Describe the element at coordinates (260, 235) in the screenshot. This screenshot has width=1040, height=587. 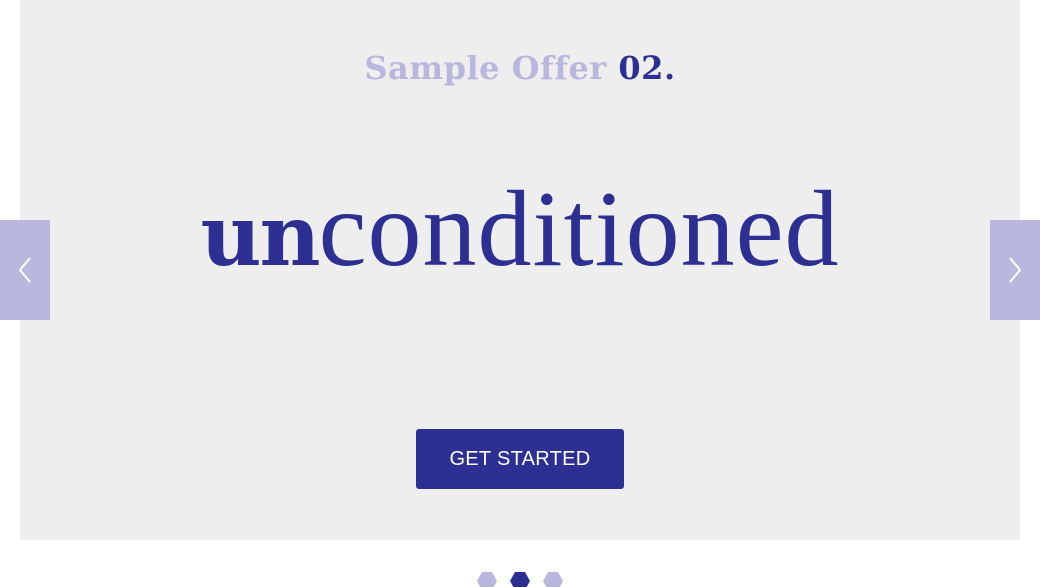
I see `headline-prefix: un` at that location.